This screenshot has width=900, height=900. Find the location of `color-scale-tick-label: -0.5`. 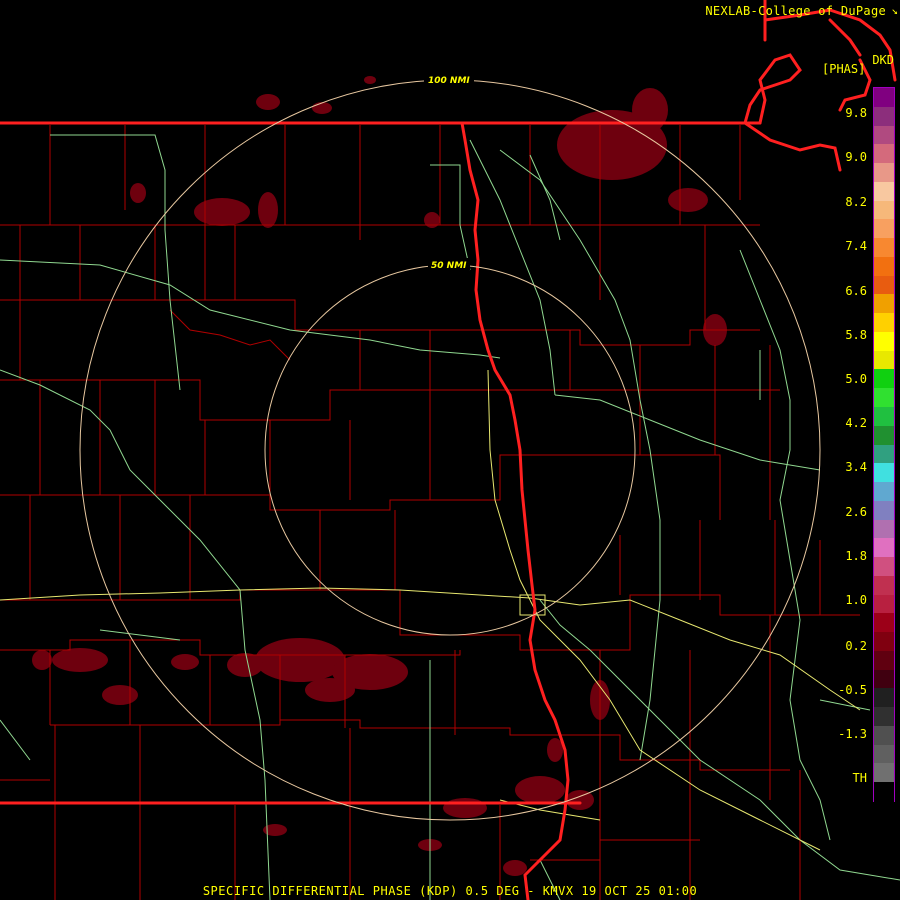

color-scale-tick-label: -0.5 is located at coordinates (852, 690).